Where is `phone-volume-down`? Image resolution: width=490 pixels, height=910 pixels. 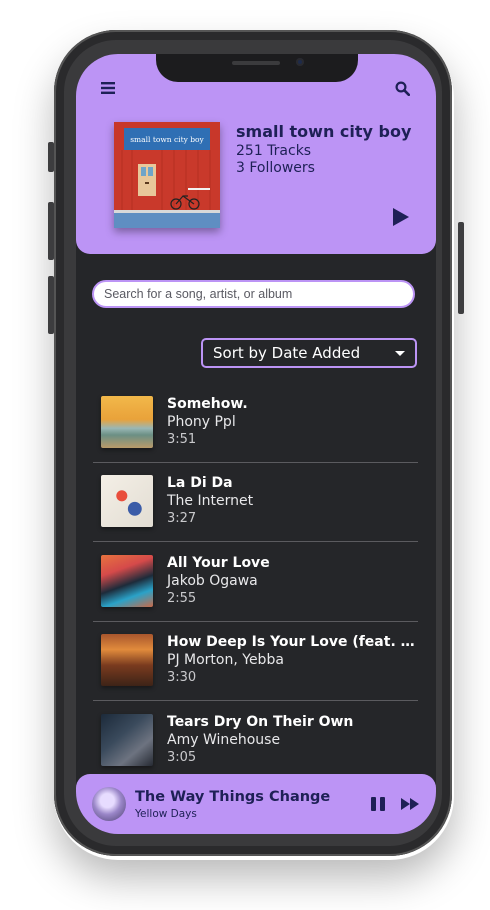
phone-volume-down is located at coordinates (51, 305).